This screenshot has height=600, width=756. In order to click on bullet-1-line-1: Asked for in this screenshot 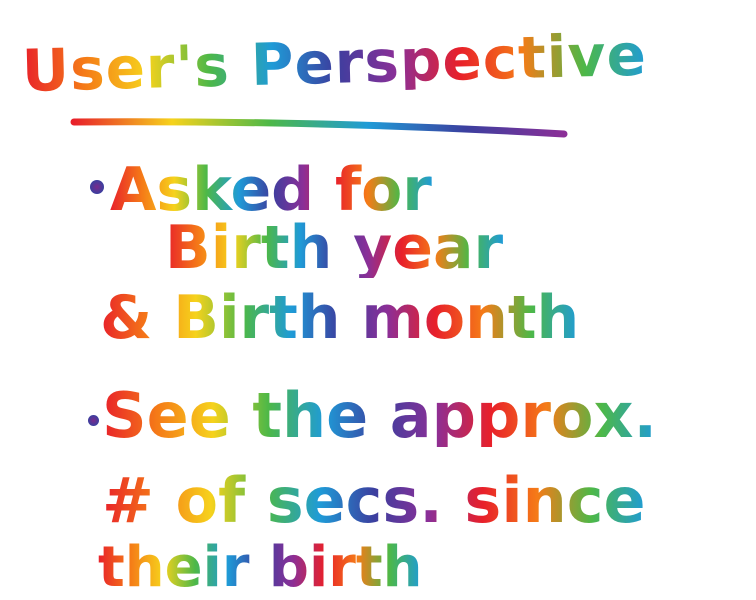, I will do `click(271, 190)`.